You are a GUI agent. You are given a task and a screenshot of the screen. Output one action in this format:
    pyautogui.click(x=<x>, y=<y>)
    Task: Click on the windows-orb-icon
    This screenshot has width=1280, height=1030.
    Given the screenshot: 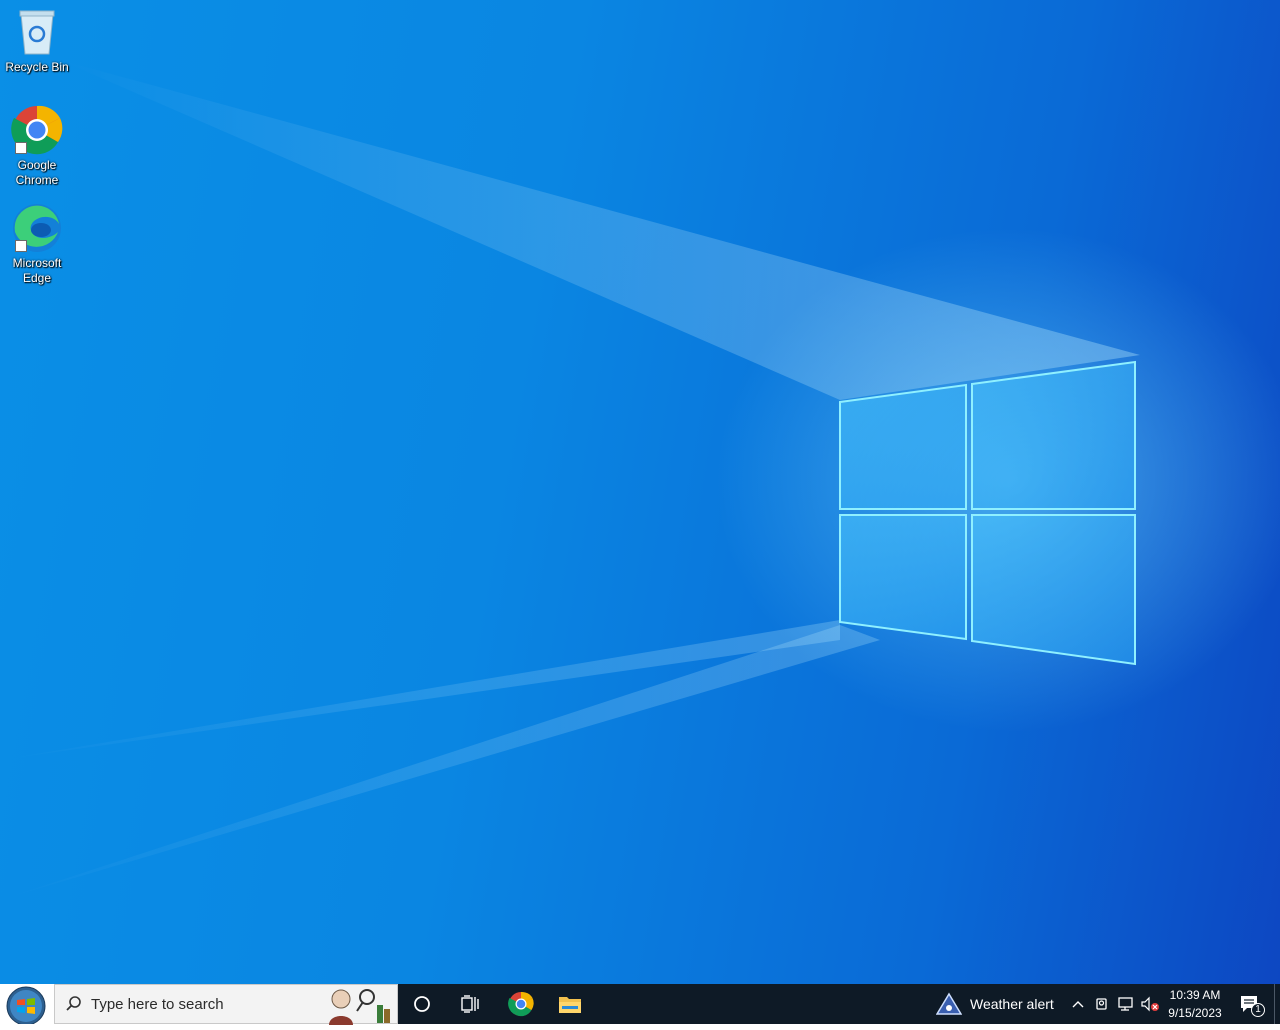 What is the action you would take?
    pyautogui.click(x=26, y=1006)
    